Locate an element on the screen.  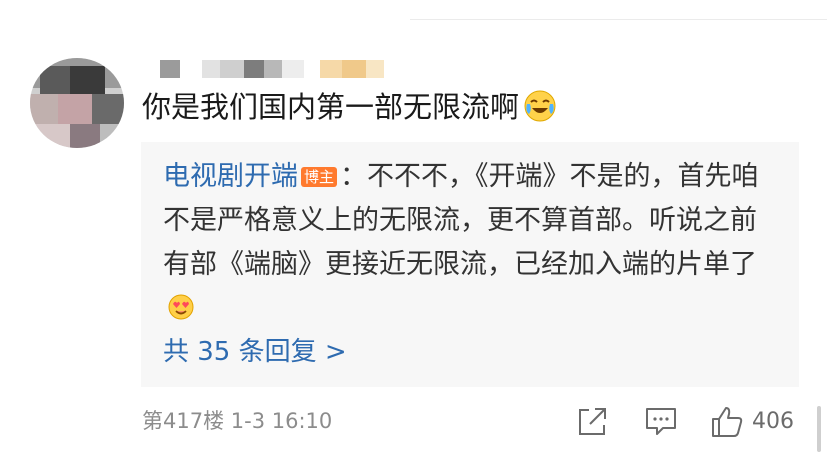
crying-laughing-emoji-icon is located at coordinates (540, 106).